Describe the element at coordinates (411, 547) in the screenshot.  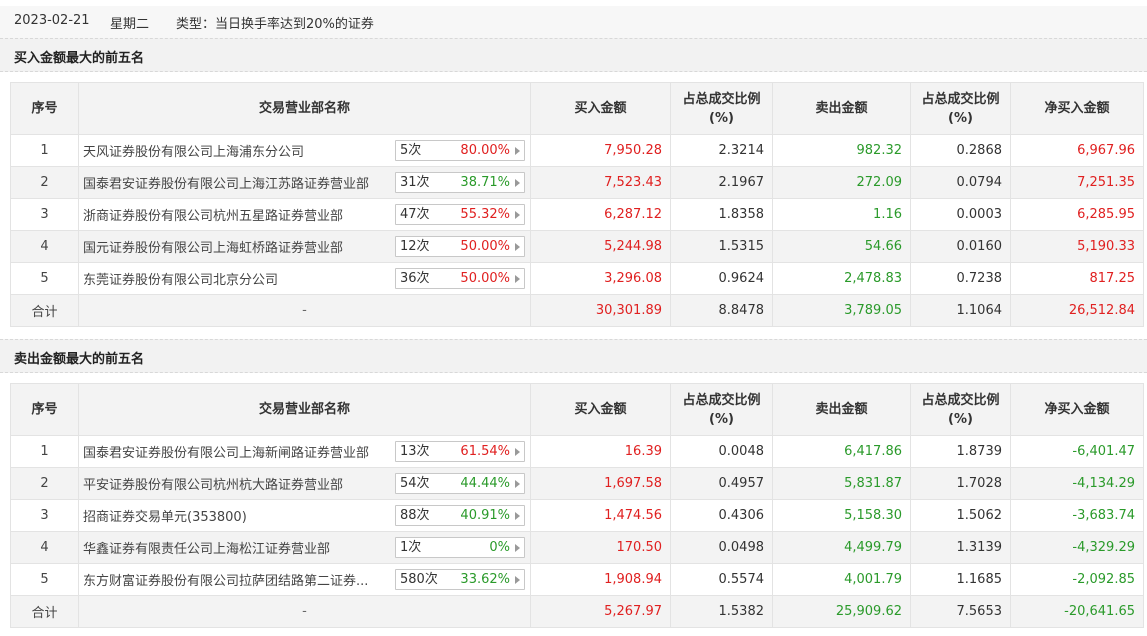
I see `listing-count: 1次` at that location.